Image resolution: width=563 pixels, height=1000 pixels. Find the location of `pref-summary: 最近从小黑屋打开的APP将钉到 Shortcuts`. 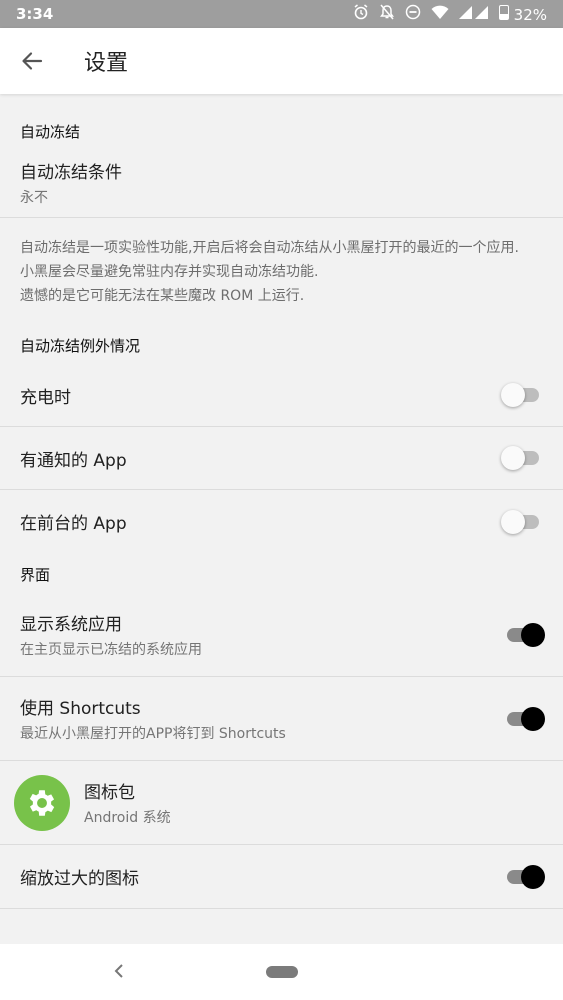

pref-summary: 最近从小黑屋打开的APP将钉到 Shortcuts is located at coordinates (153, 734).